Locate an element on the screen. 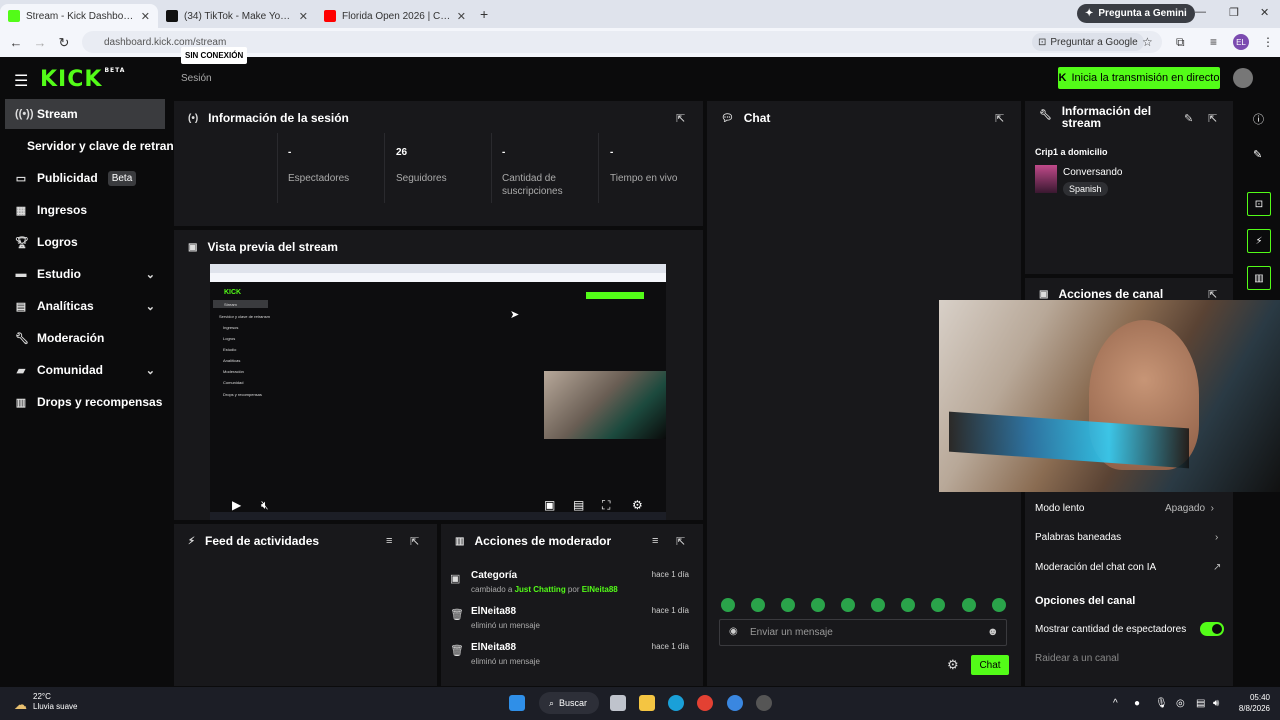  user-link: ElNeita88 is located at coordinates (600, 589).